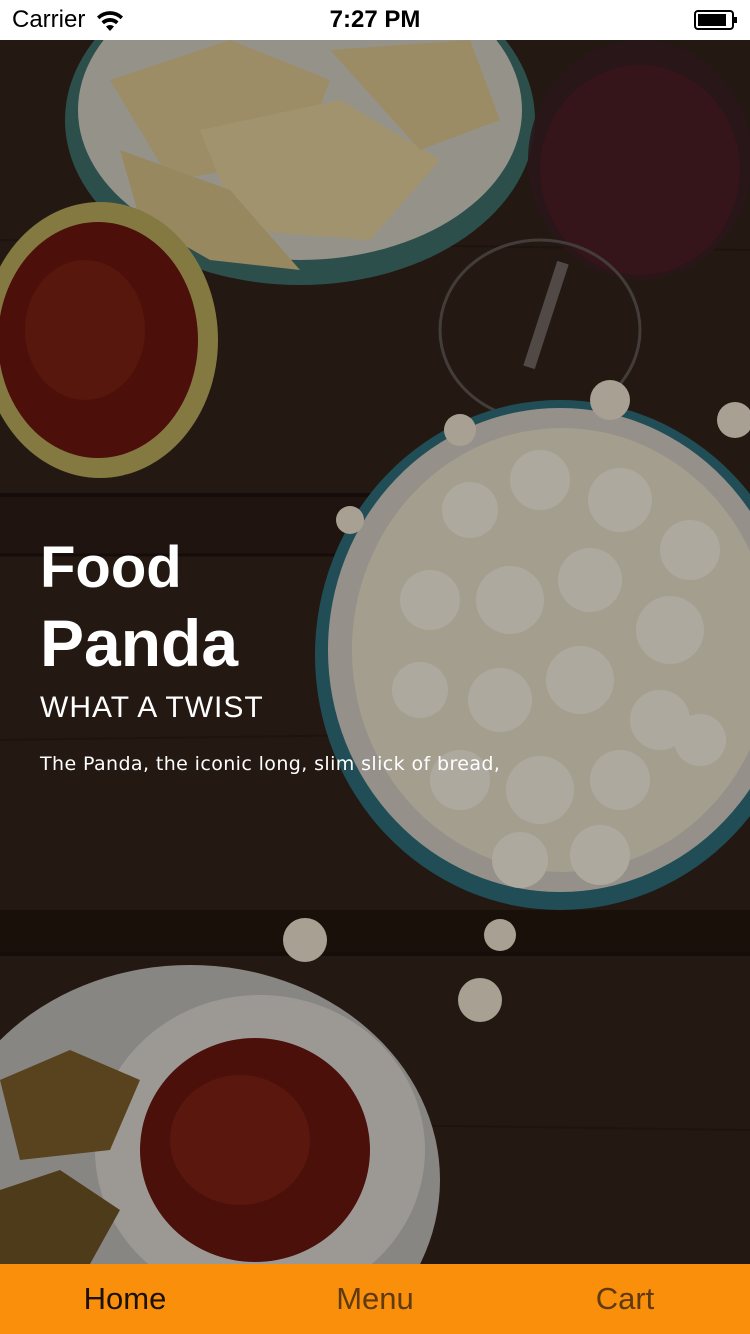 Image resolution: width=750 pixels, height=1334 pixels. Describe the element at coordinates (625, 1299) in the screenshot. I see `tab-cart: Cart` at that location.